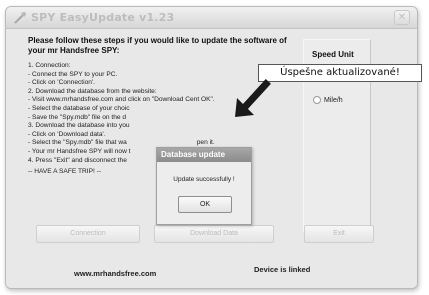 Image resolution: width=429 pixels, height=295 pixels. Describe the element at coordinates (339, 234) in the screenshot. I see `exit-button: Exit` at that location.